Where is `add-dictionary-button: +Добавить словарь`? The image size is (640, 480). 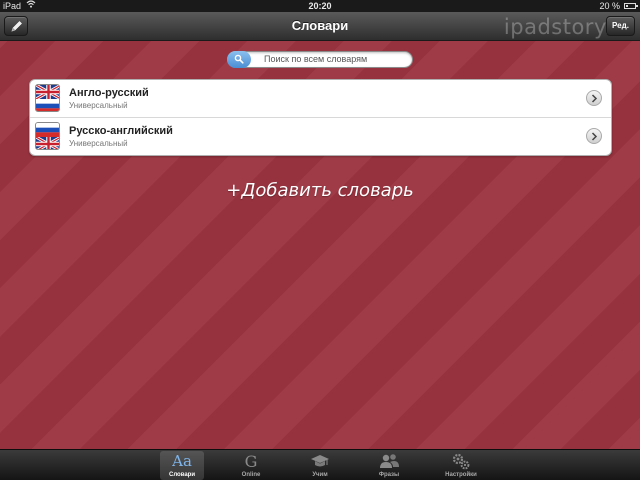
add-dictionary-button: +Добавить словарь is located at coordinates (320, 190).